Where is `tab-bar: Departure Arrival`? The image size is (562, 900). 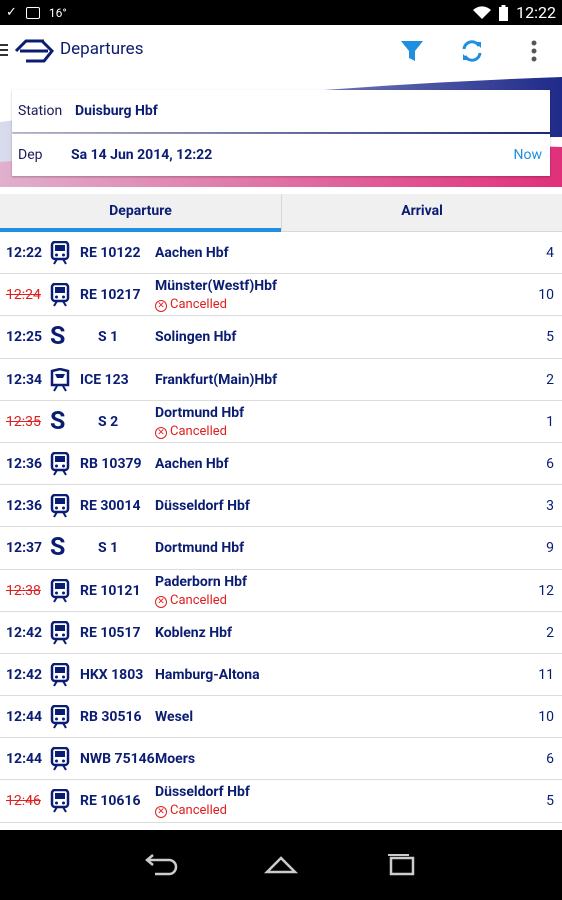
tab-bar: Departure Arrival is located at coordinates (281, 213).